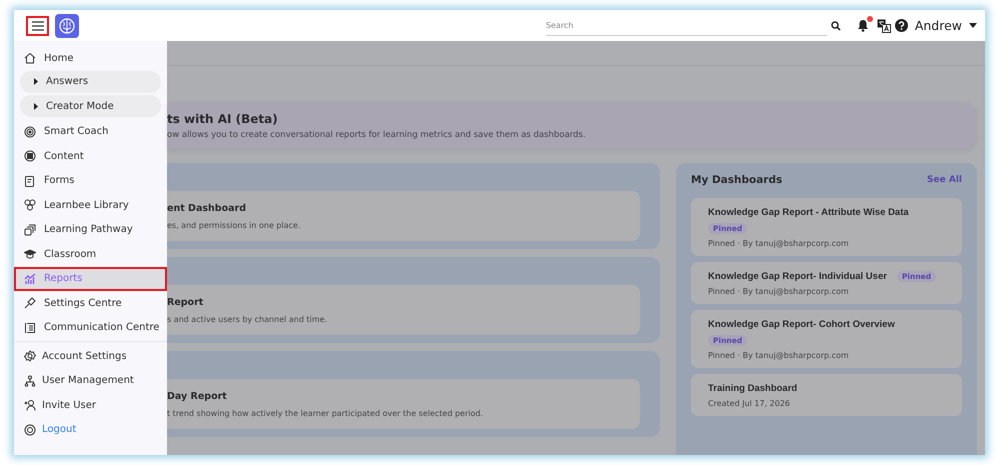  I want to click on search-icon, so click(835, 25).